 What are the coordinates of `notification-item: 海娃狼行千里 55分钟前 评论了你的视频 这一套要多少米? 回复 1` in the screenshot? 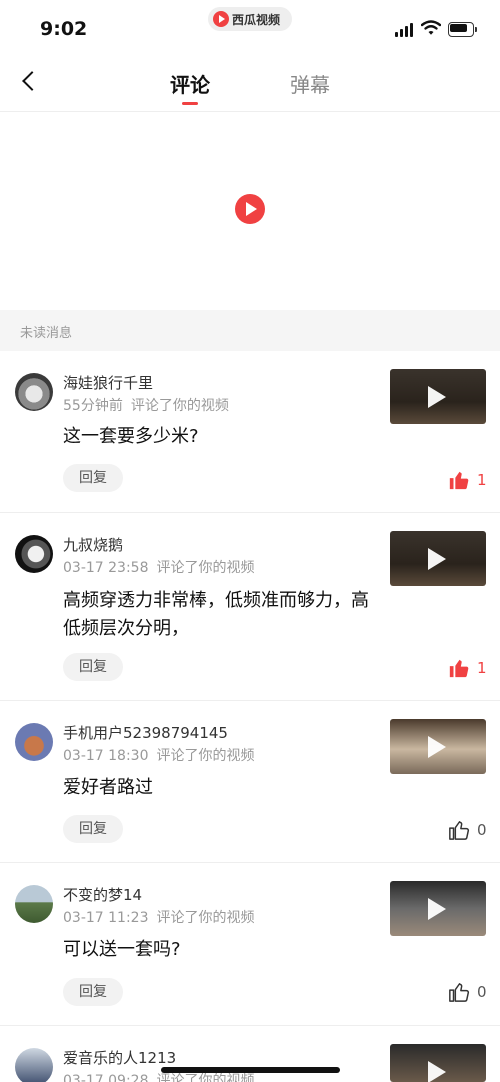 It's located at (250, 432).